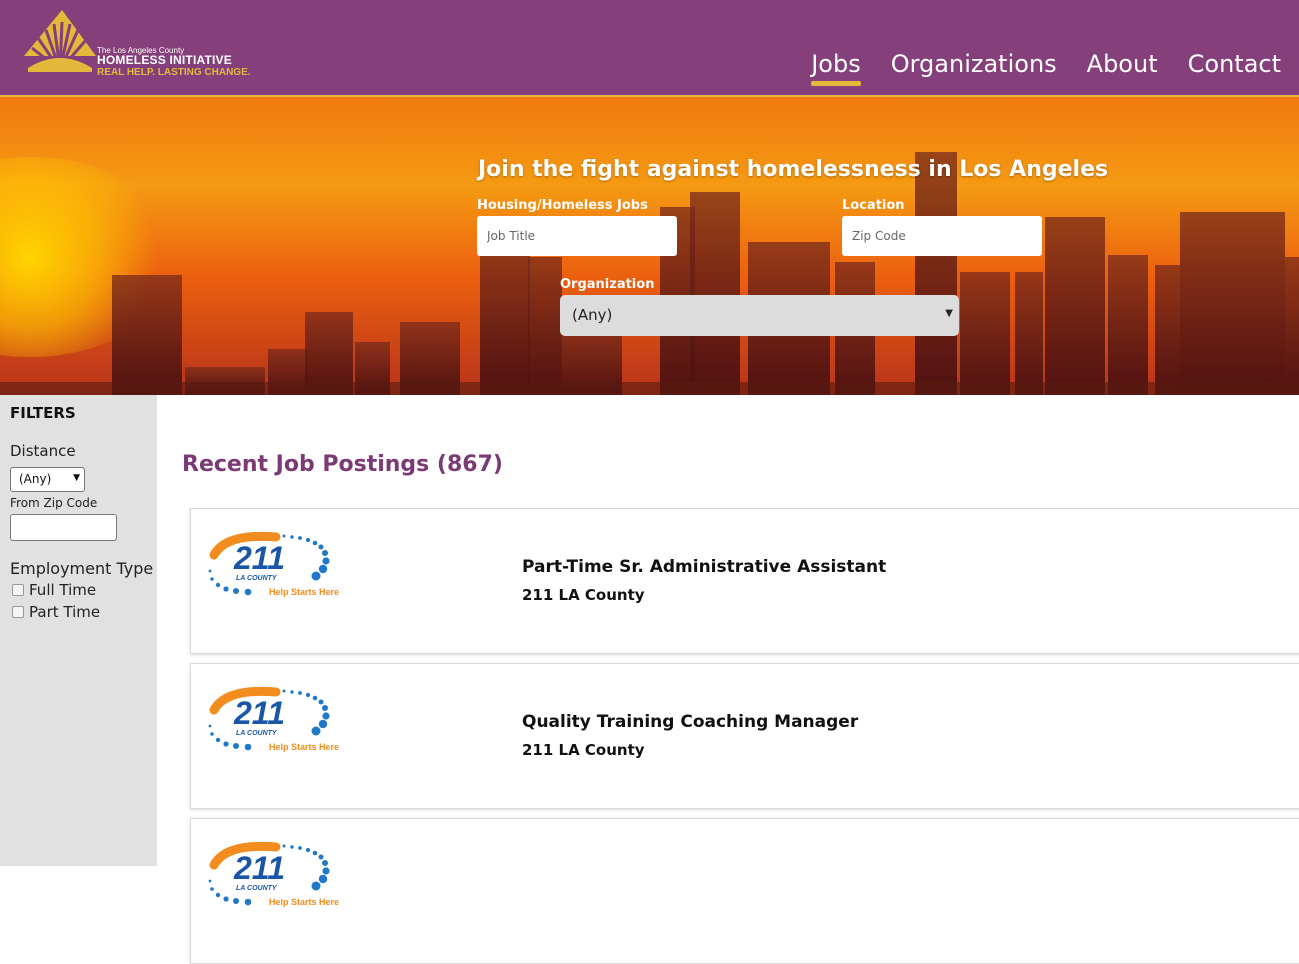  Describe the element at coordinates (43, 413) in the screenshot. I see `filters-title: FILTERS` at that location.